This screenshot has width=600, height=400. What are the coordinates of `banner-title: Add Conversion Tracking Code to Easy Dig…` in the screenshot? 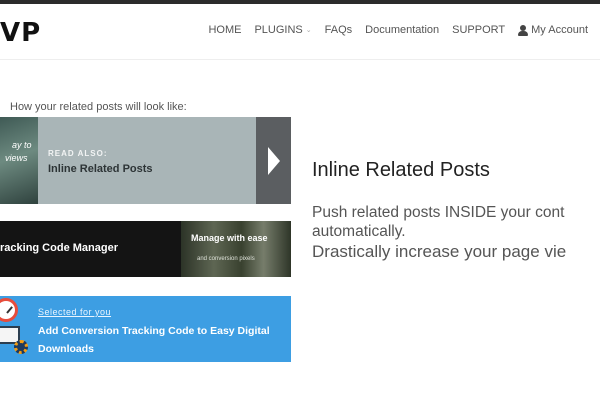 It's located at (154, 340).